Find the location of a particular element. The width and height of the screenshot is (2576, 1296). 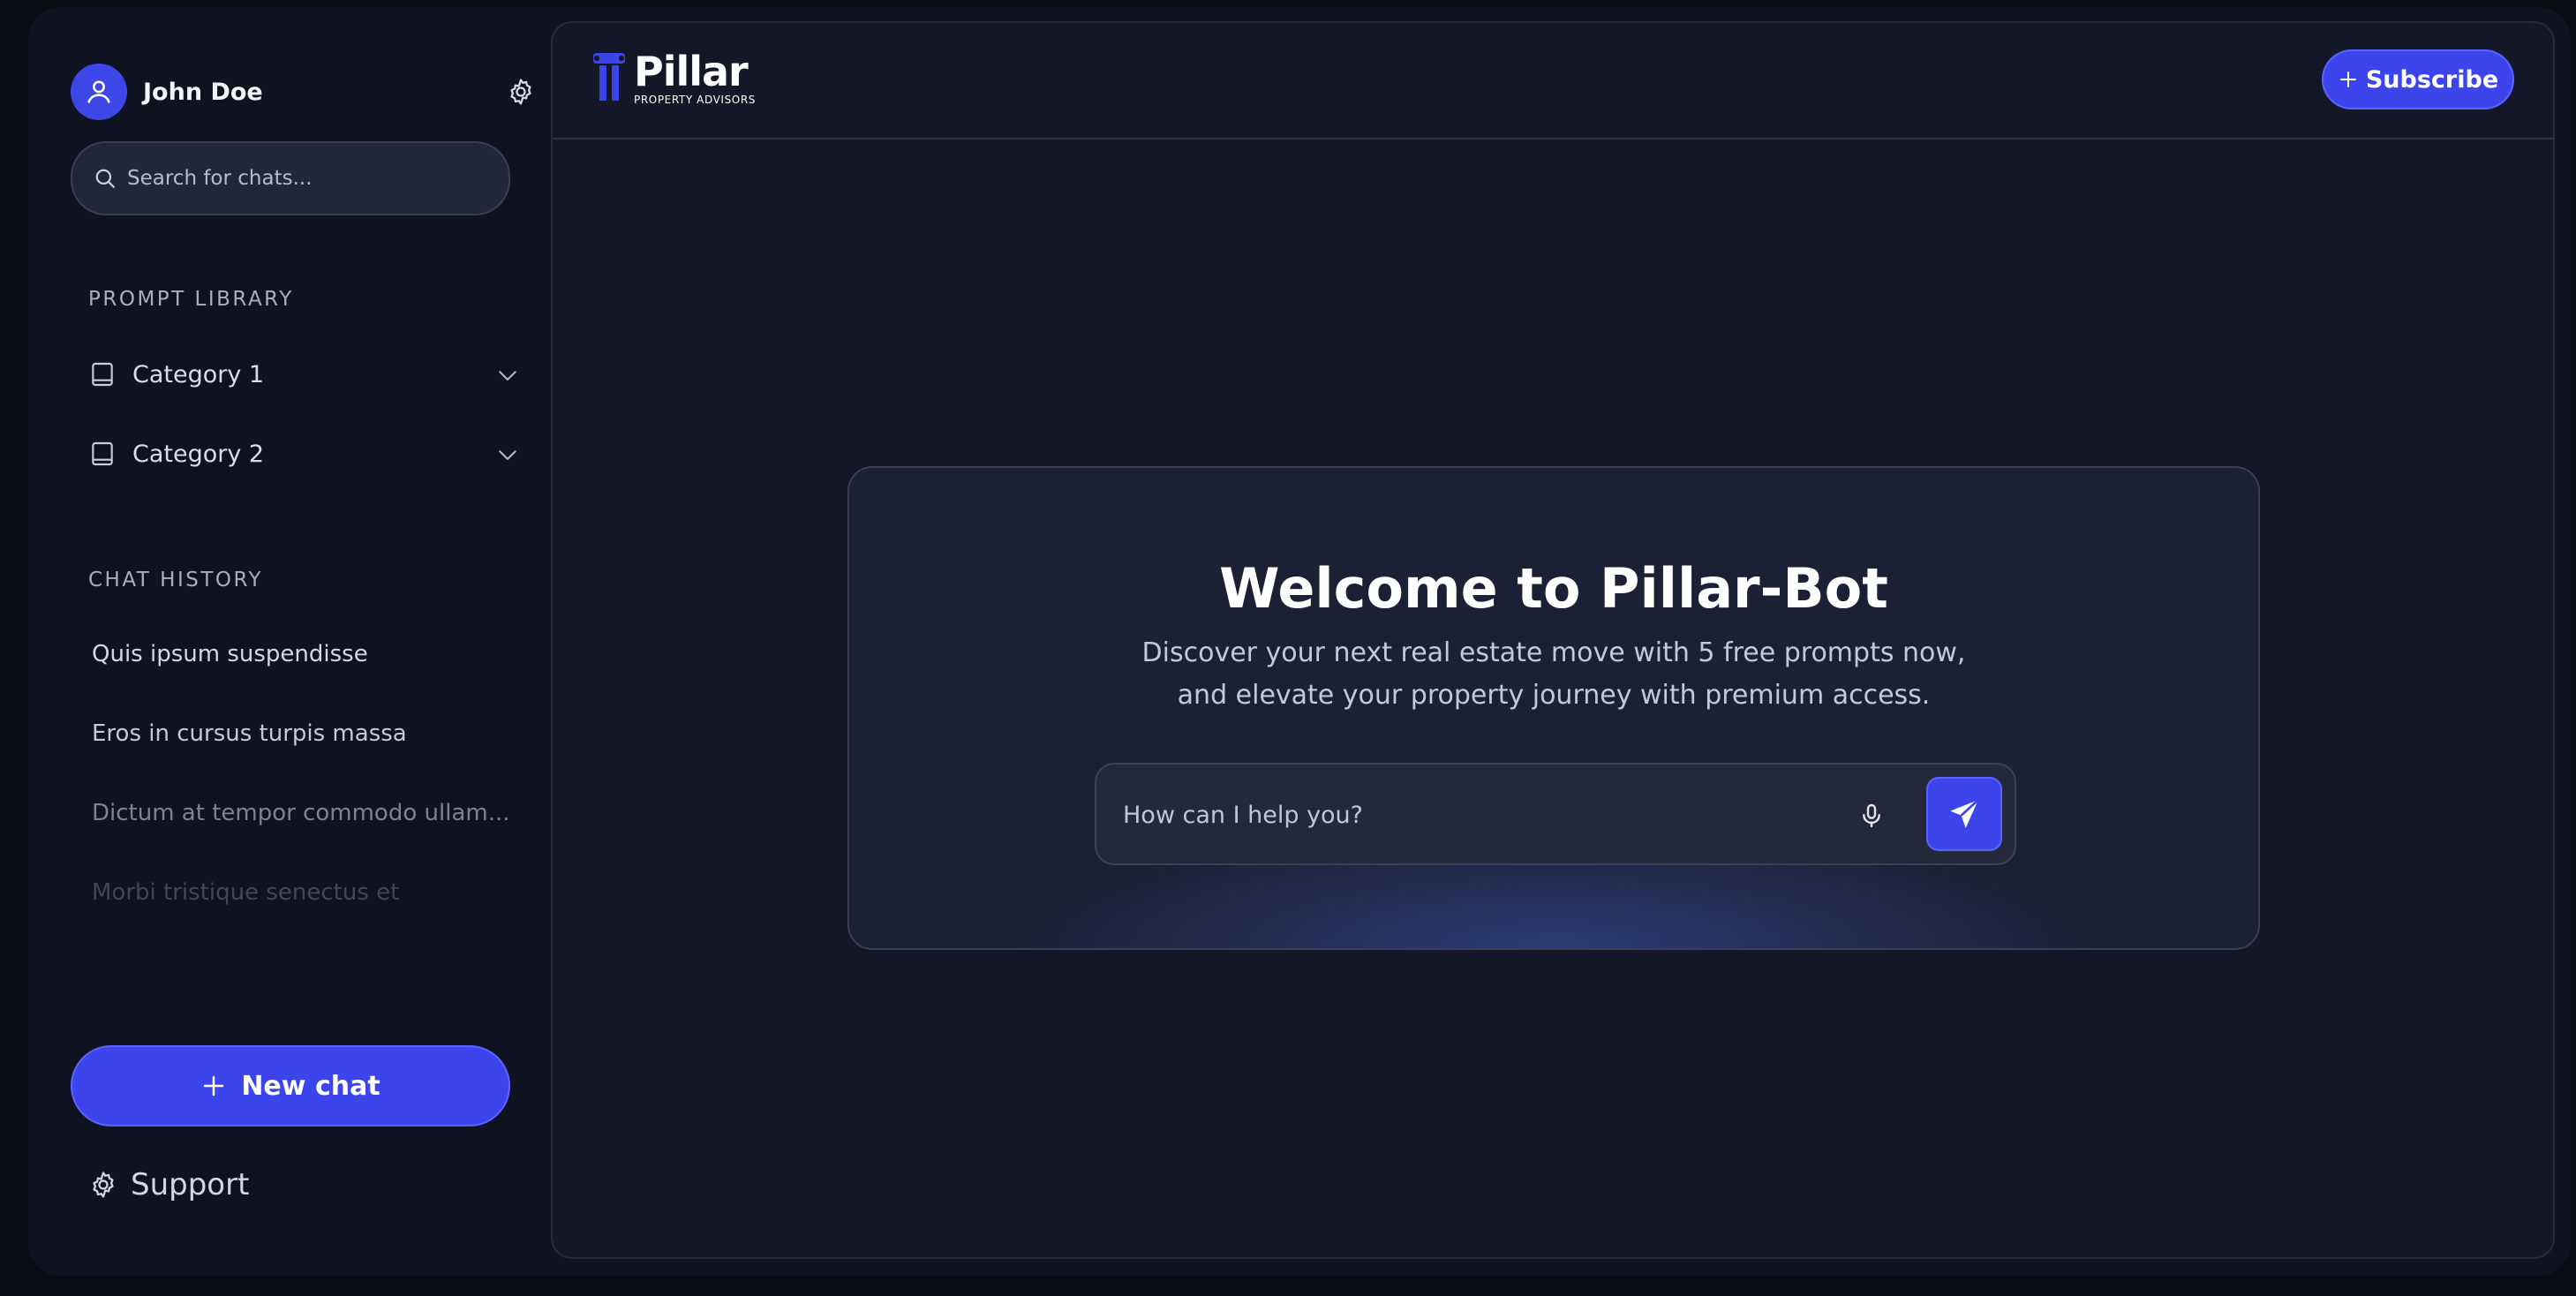

support-link: Support is located at coordinates (169, 1184).